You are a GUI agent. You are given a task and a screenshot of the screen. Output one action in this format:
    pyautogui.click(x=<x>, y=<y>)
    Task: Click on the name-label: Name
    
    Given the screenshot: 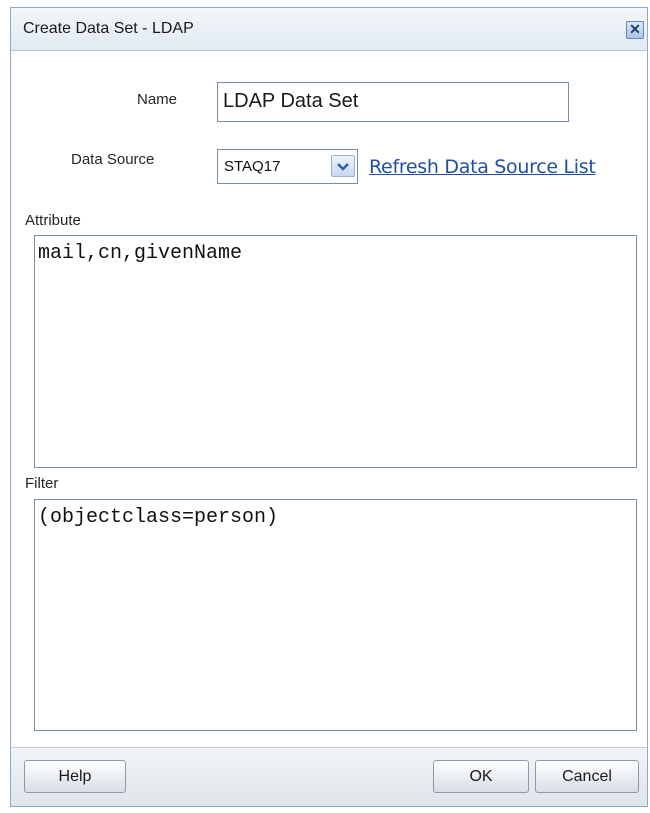 What is the action you would take?
    pyautogui.click(x=157, y=99)
    